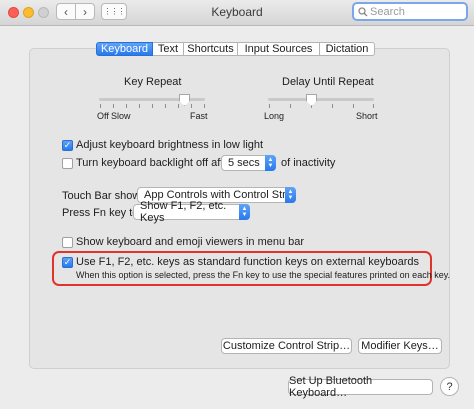  I want to click on search-input, so click(416, 12).